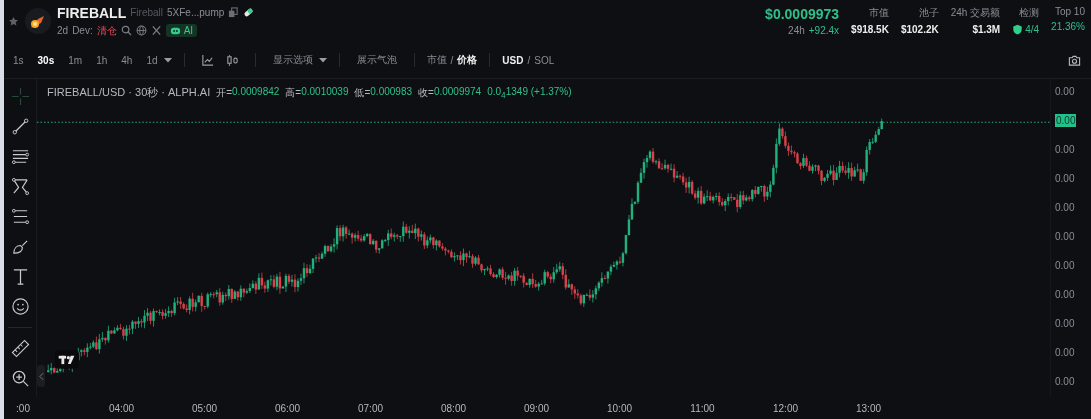 Image resolution: width=1091 pixels, height=419 pixels. Describe the element at coordinates (175, 30) in the screenshot. I see `robot-icon` at that location.